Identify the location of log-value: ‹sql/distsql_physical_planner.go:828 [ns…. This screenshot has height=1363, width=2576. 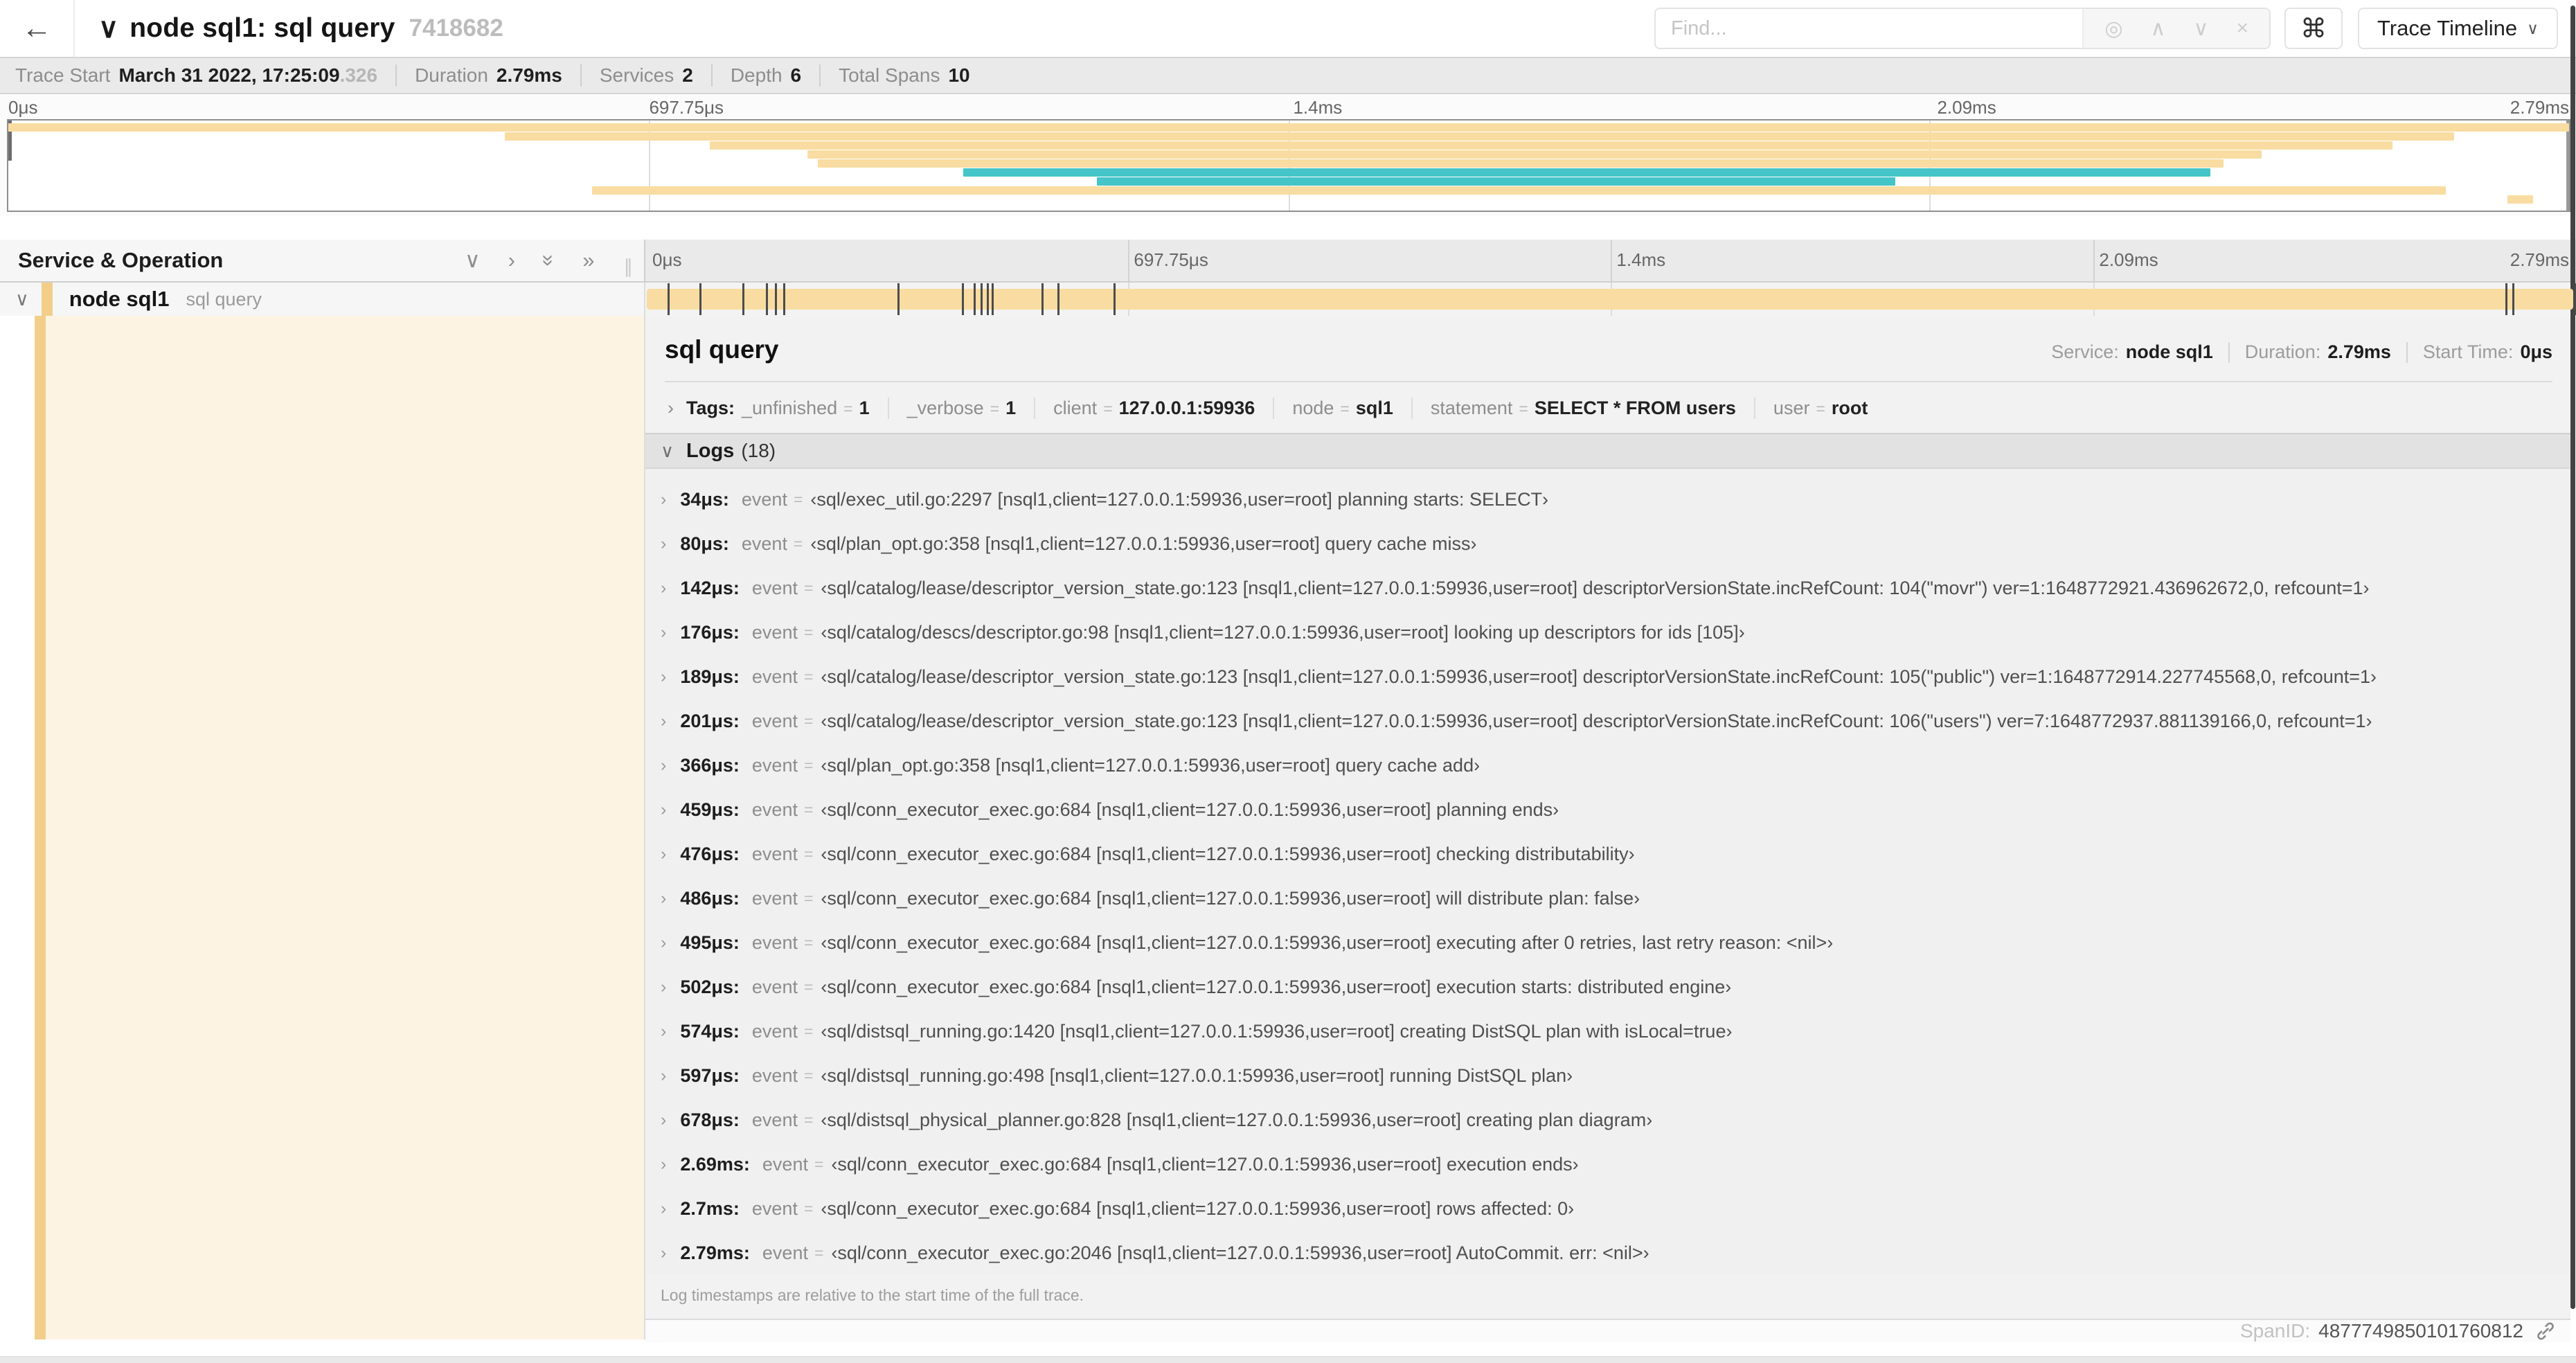
(1237, 1119).